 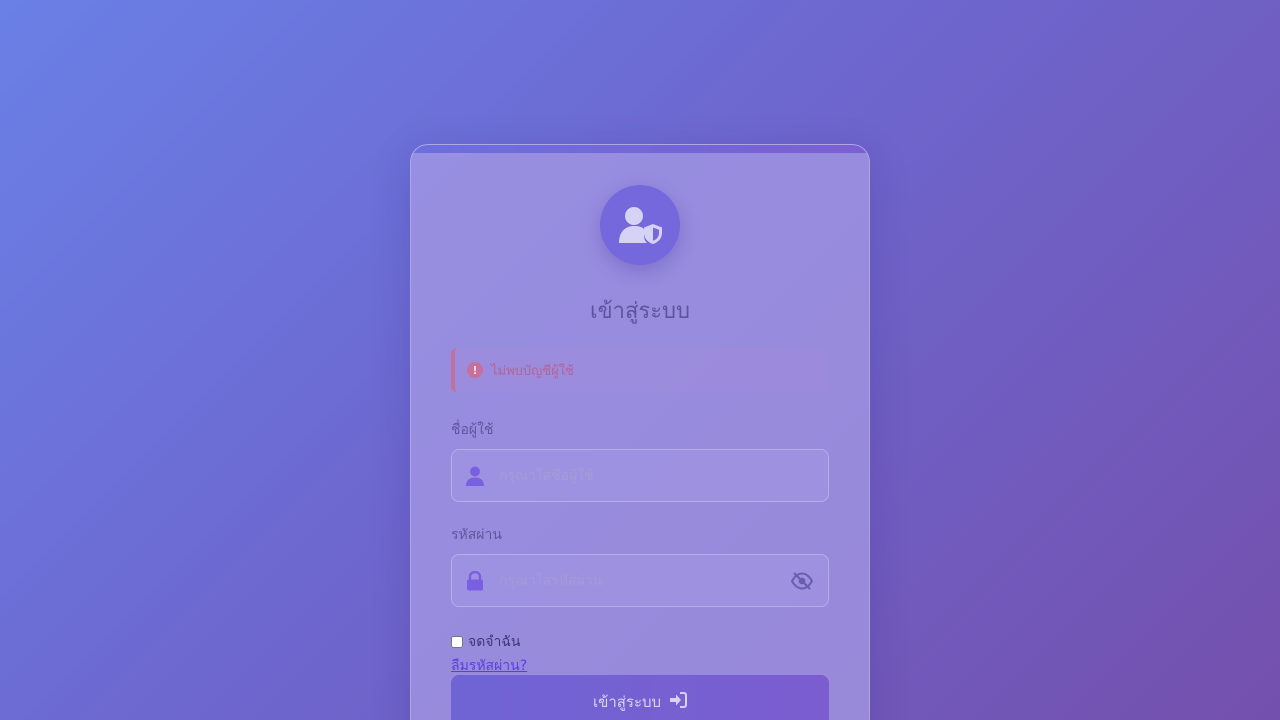 I want to click on password-field-wrapper, so click(x=640, y=580).